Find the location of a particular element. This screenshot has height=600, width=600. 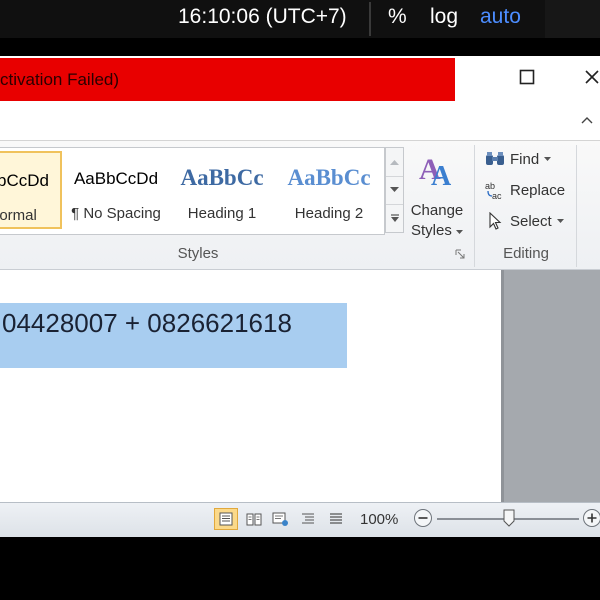

top-status-bar: 16:10:06 (UTC+7) % log auto is located at coordinates (300, 19).